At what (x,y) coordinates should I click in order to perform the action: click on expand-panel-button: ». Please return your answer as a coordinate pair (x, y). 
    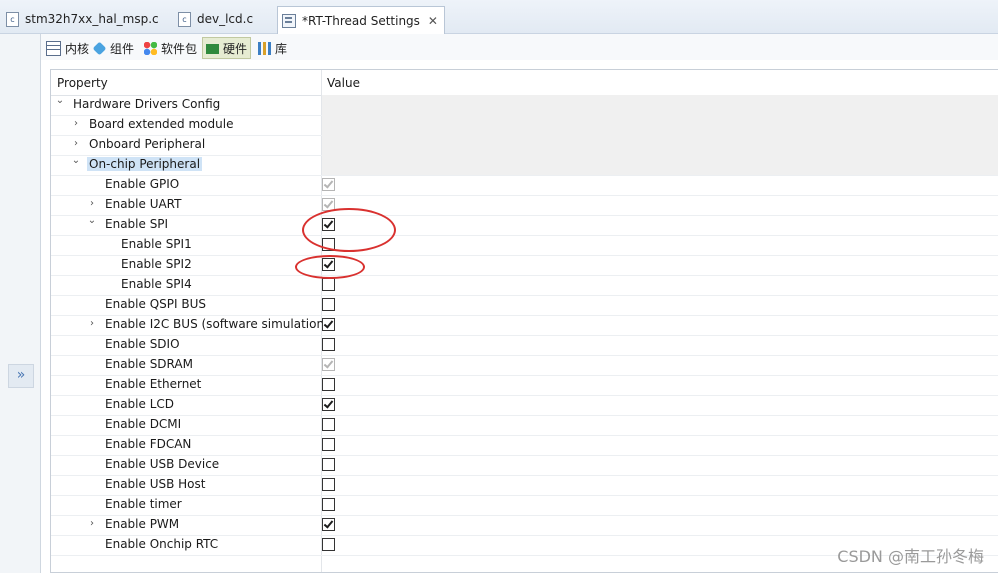
    Looking at the image, I should click on (21, 376).